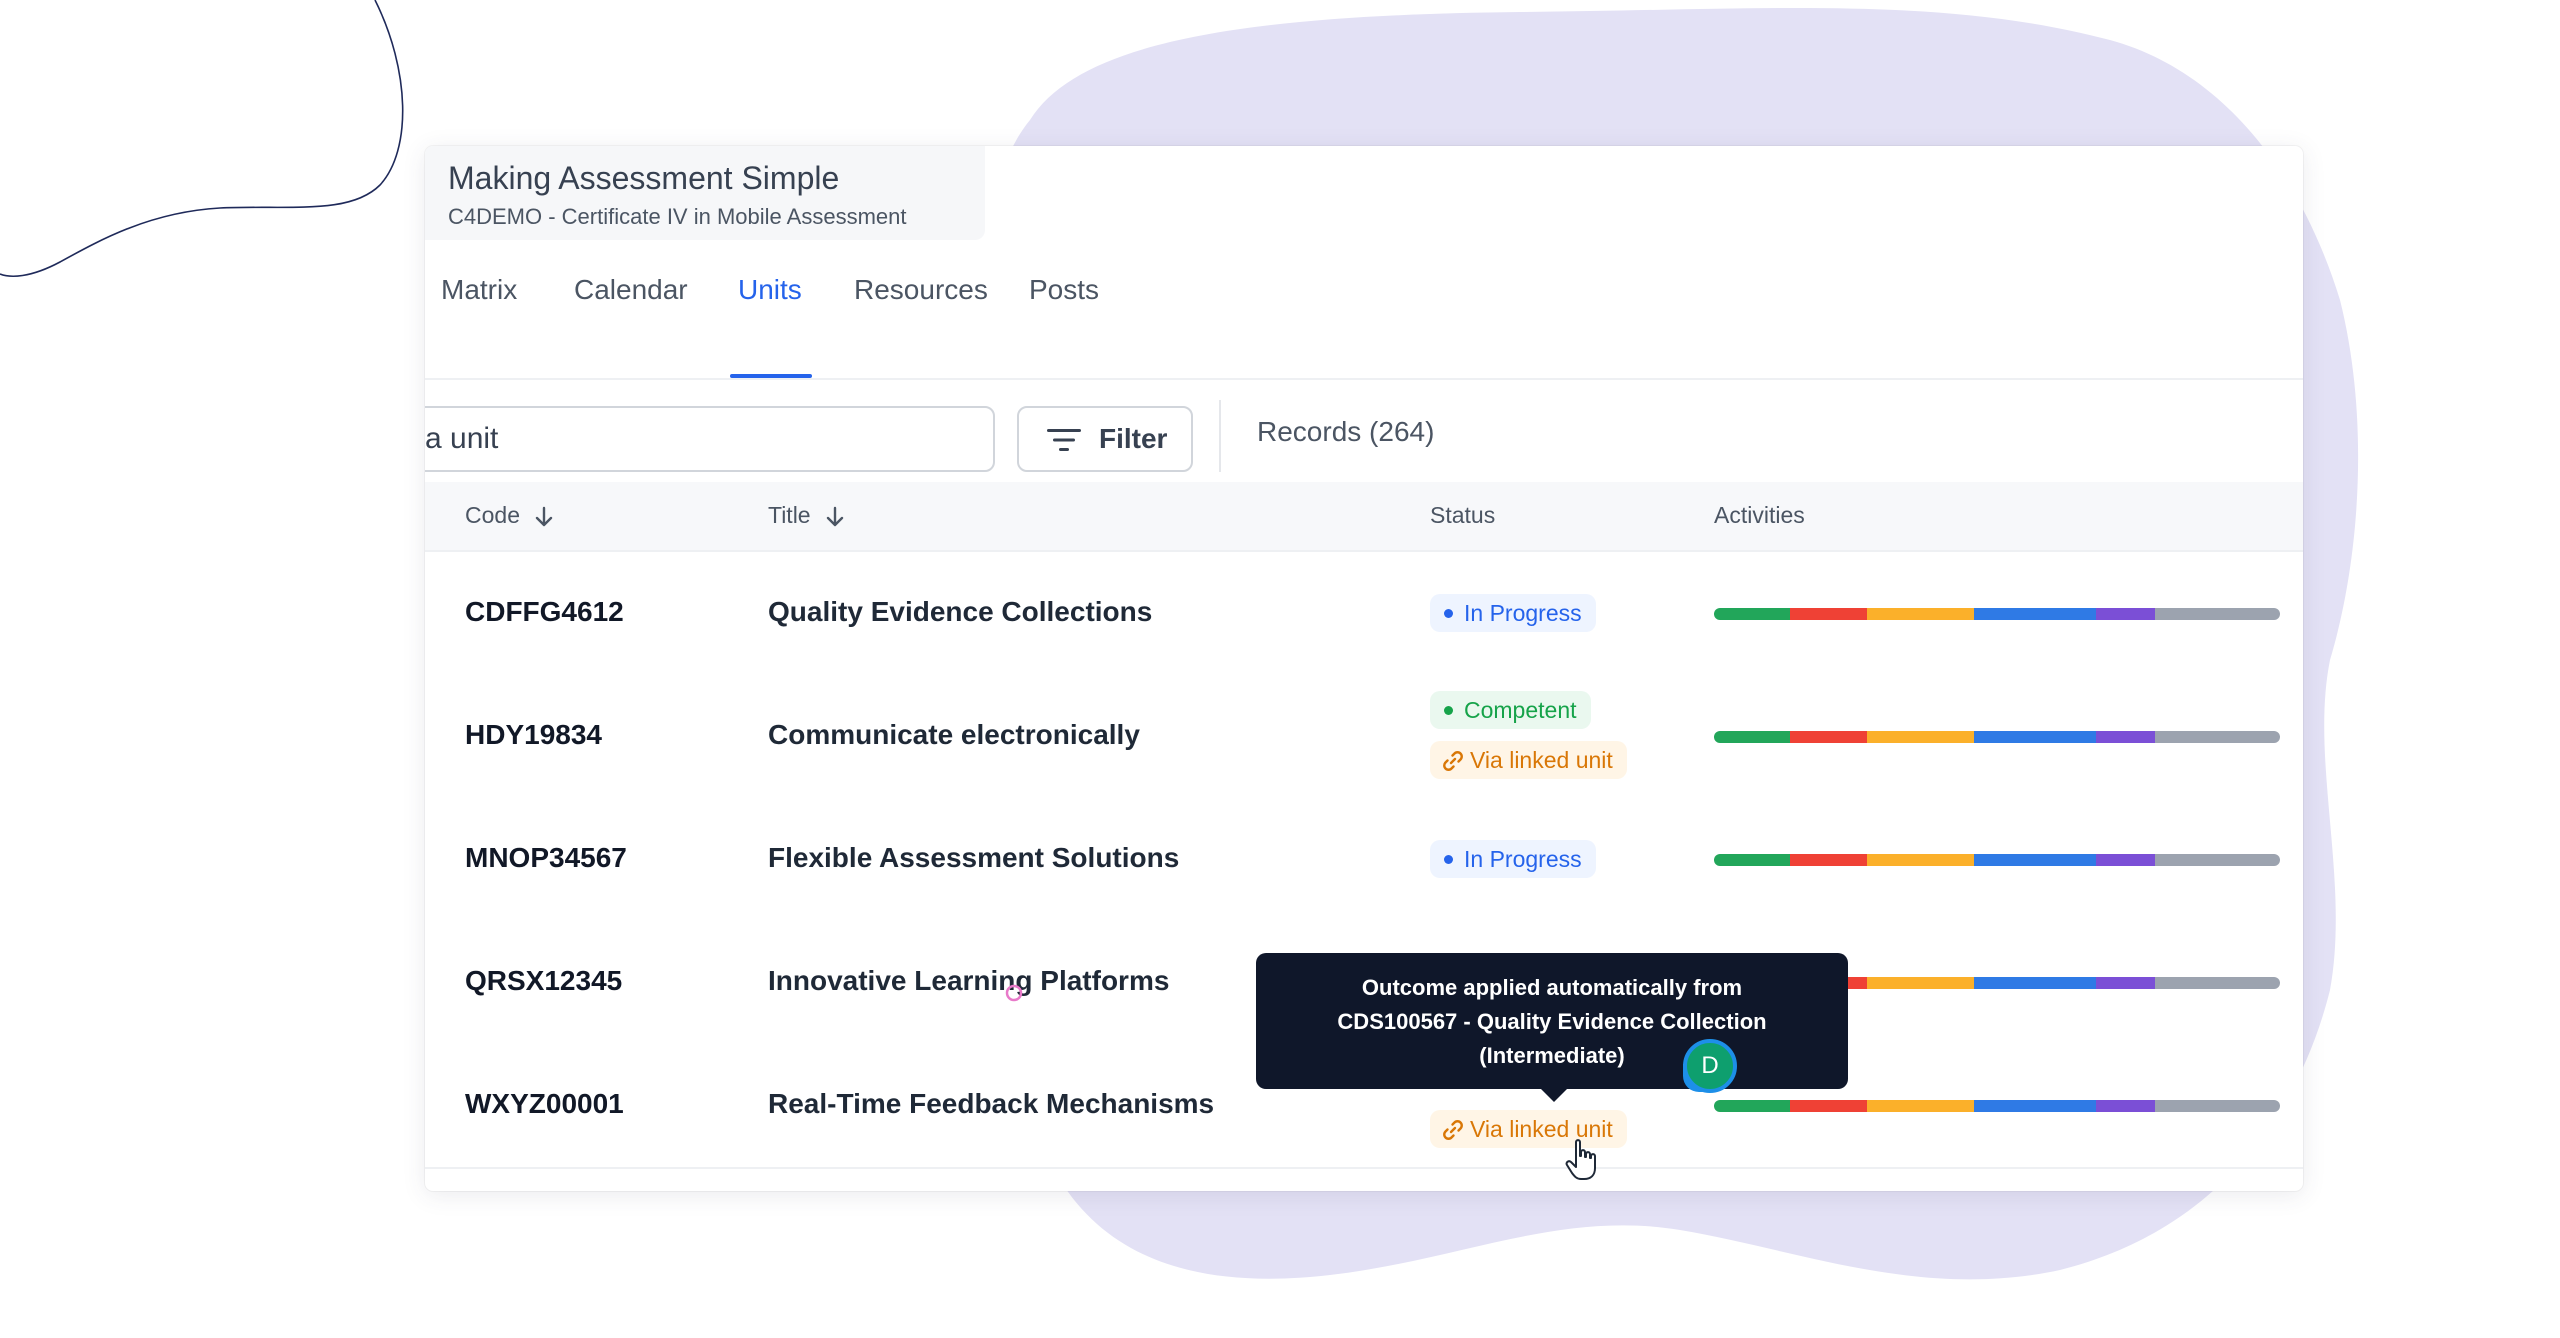  I want to click on table-header: Code Title Status Activities, so click(1364, 517).